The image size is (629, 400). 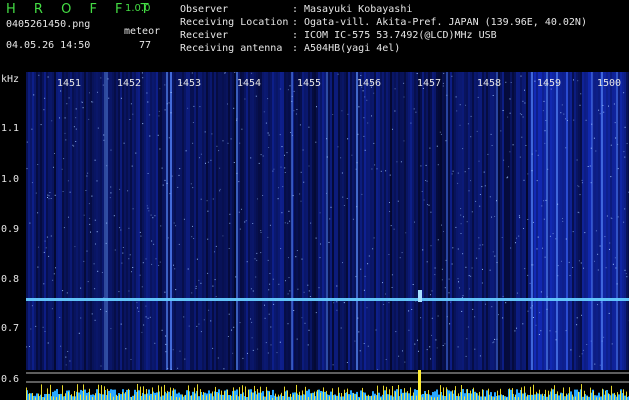 What do you see at coordinates (10, 279) in the screenshot?
I see `y-tick-label: 0.8` at bounding box center [10, 279].